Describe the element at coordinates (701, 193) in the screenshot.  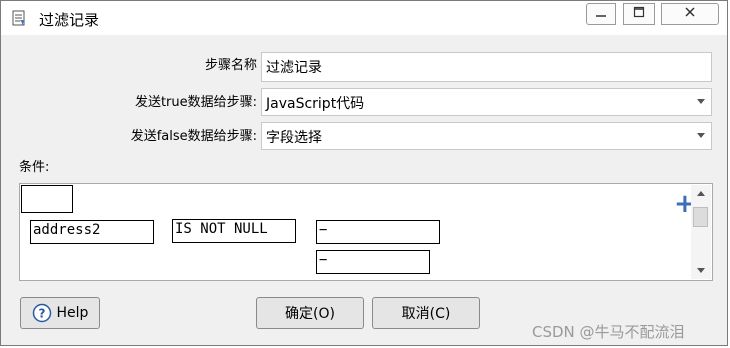
I see `scroll-up-icon` at that location.